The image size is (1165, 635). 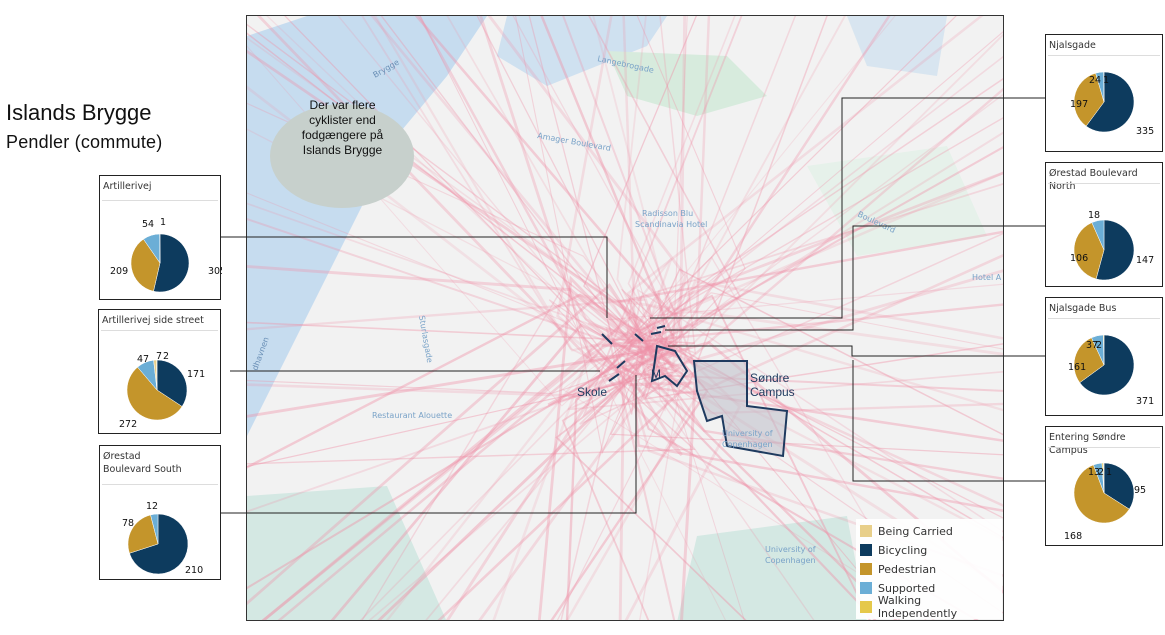 I want to click on pie-panel-njalsgade-bus: Njalsgade Bus 371 161 37 2, so click(x=1104, y=356).